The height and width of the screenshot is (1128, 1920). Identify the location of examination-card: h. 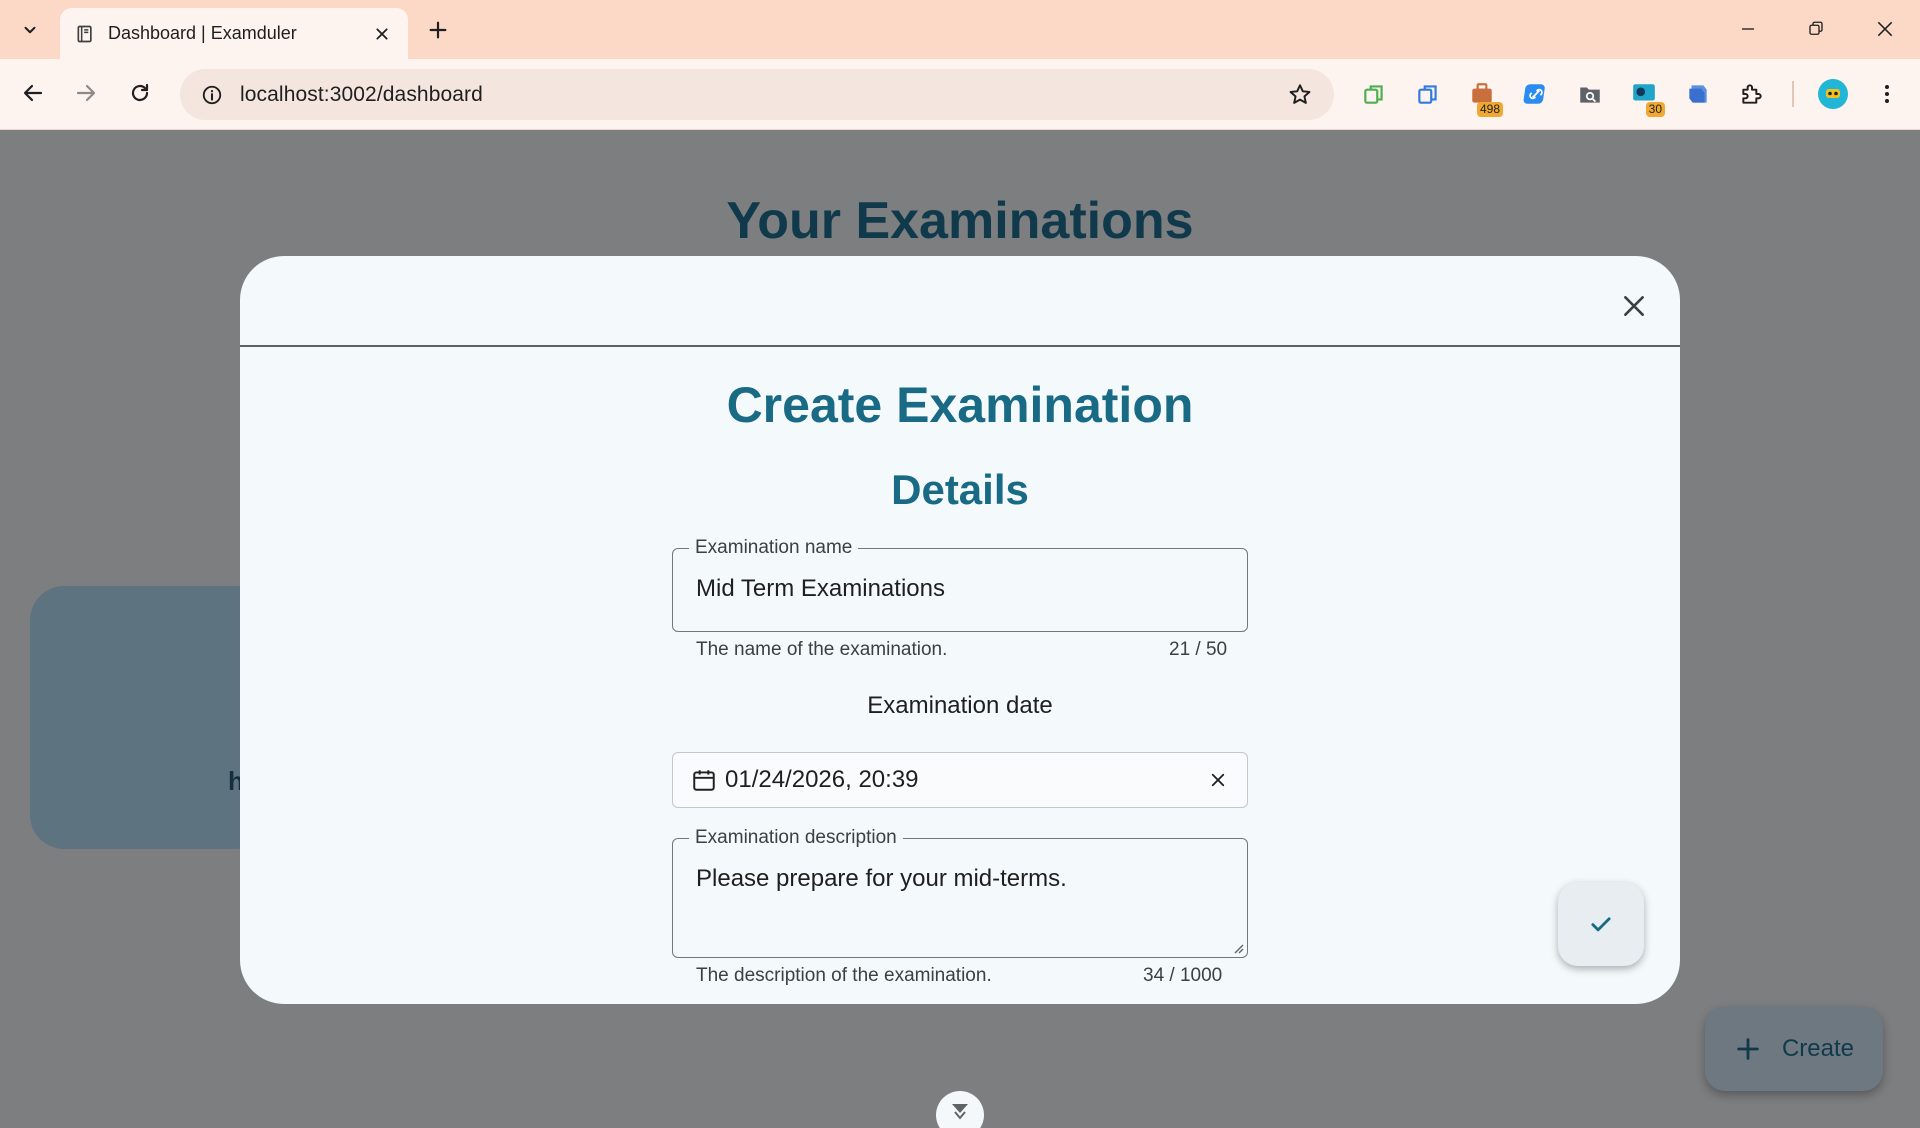
(150, 717).